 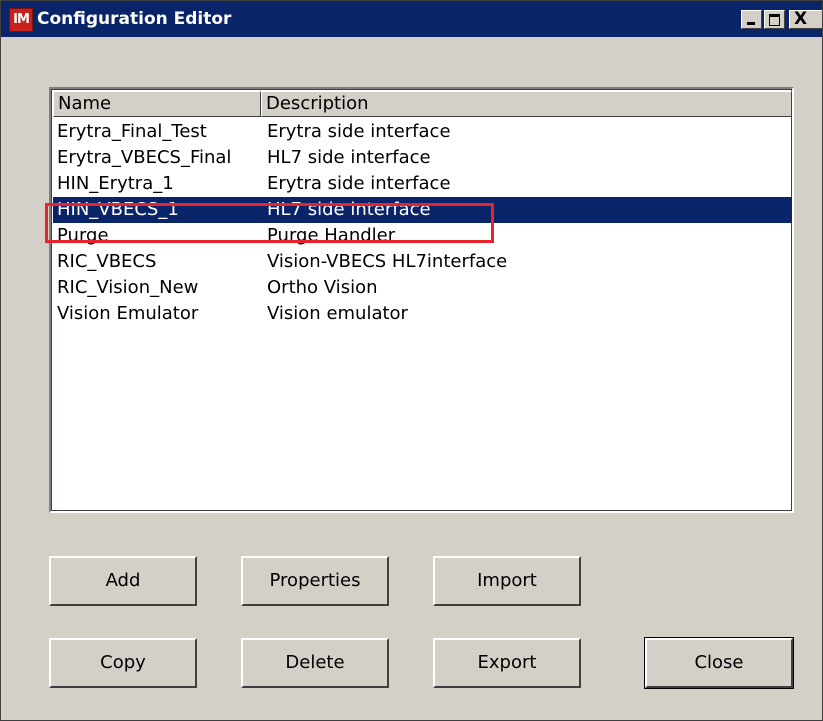 I want to click on list-item: Vision Emulator Vision emulator, so click(x=422, y=314).